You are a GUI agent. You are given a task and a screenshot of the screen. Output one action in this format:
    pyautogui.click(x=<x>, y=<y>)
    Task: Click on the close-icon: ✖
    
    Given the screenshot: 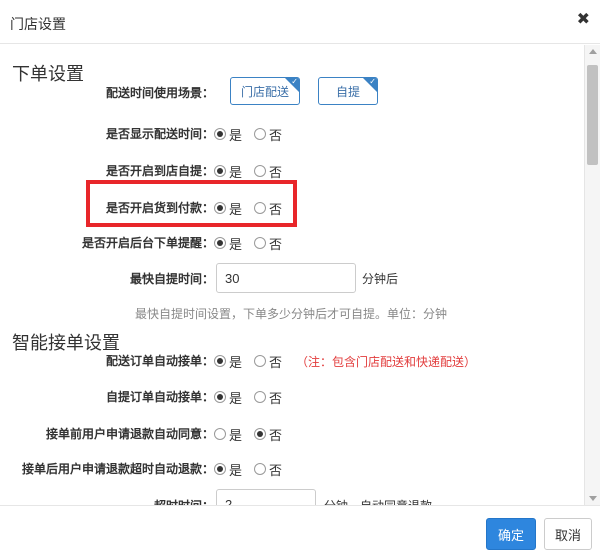 What is the action you would take?
    pyautogui.click(x=583, y=20)
    